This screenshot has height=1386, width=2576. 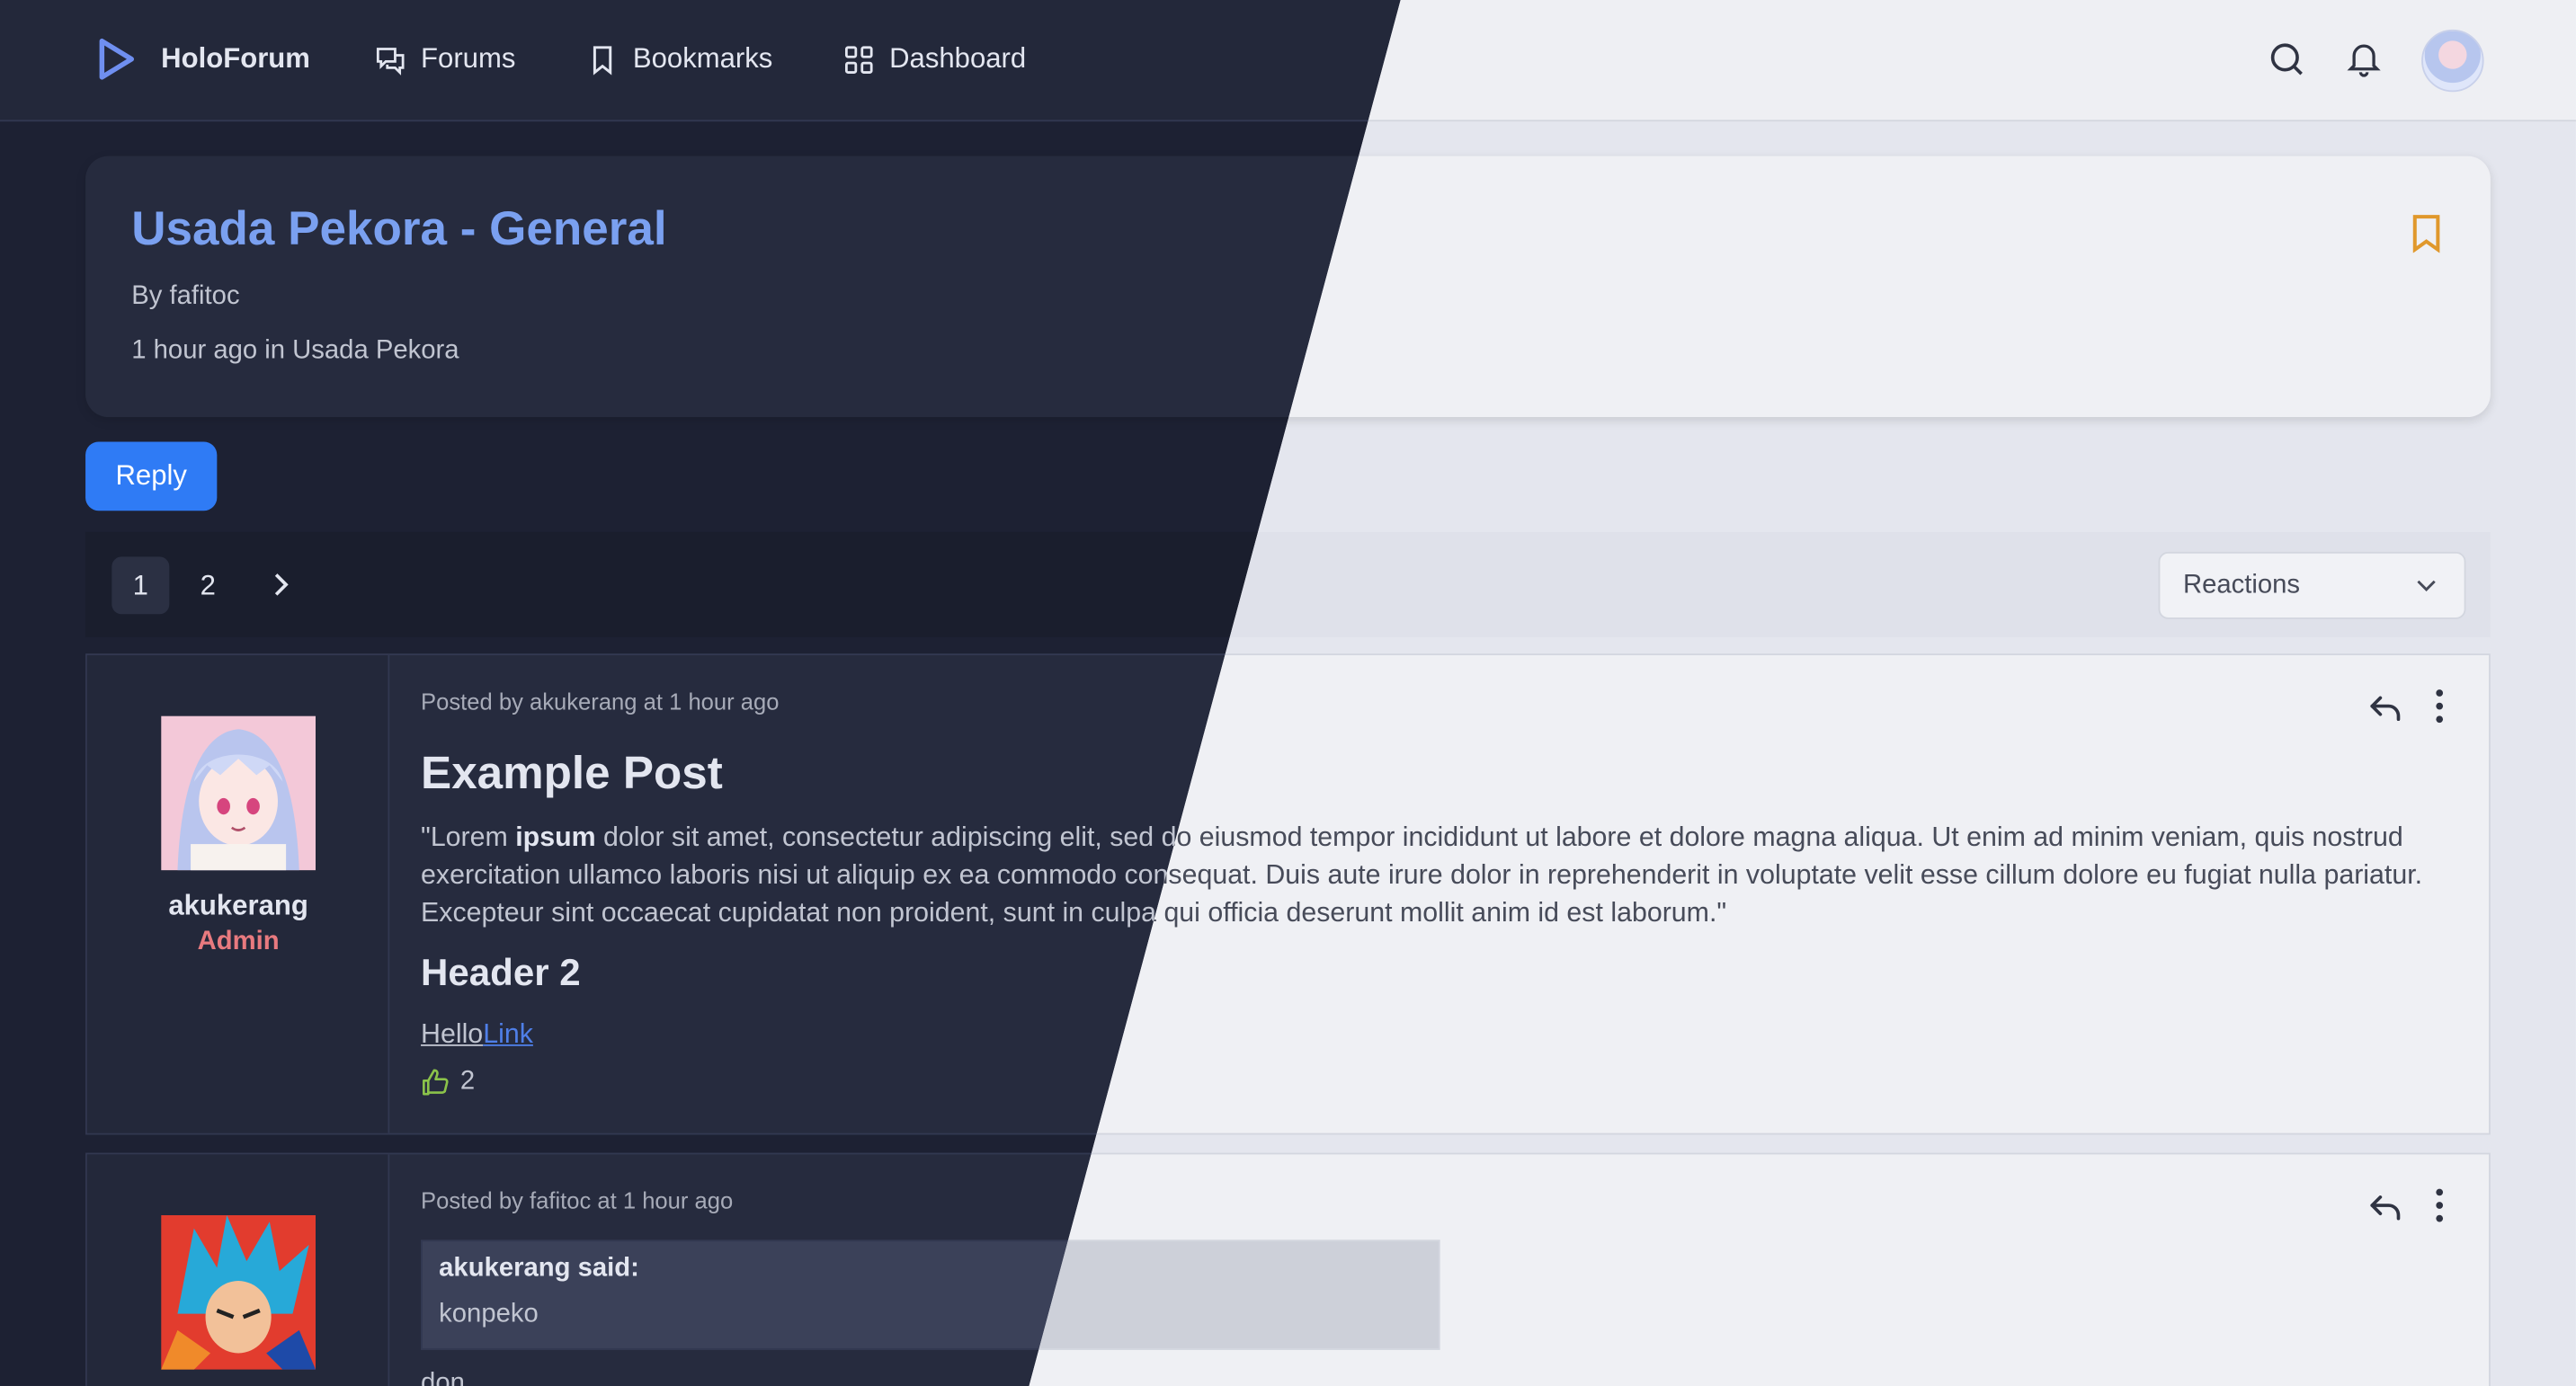 What do you see at coordinates (859, 59) in the screenshot?
I see `dashboard-icon` at bounding box center [859, 59].